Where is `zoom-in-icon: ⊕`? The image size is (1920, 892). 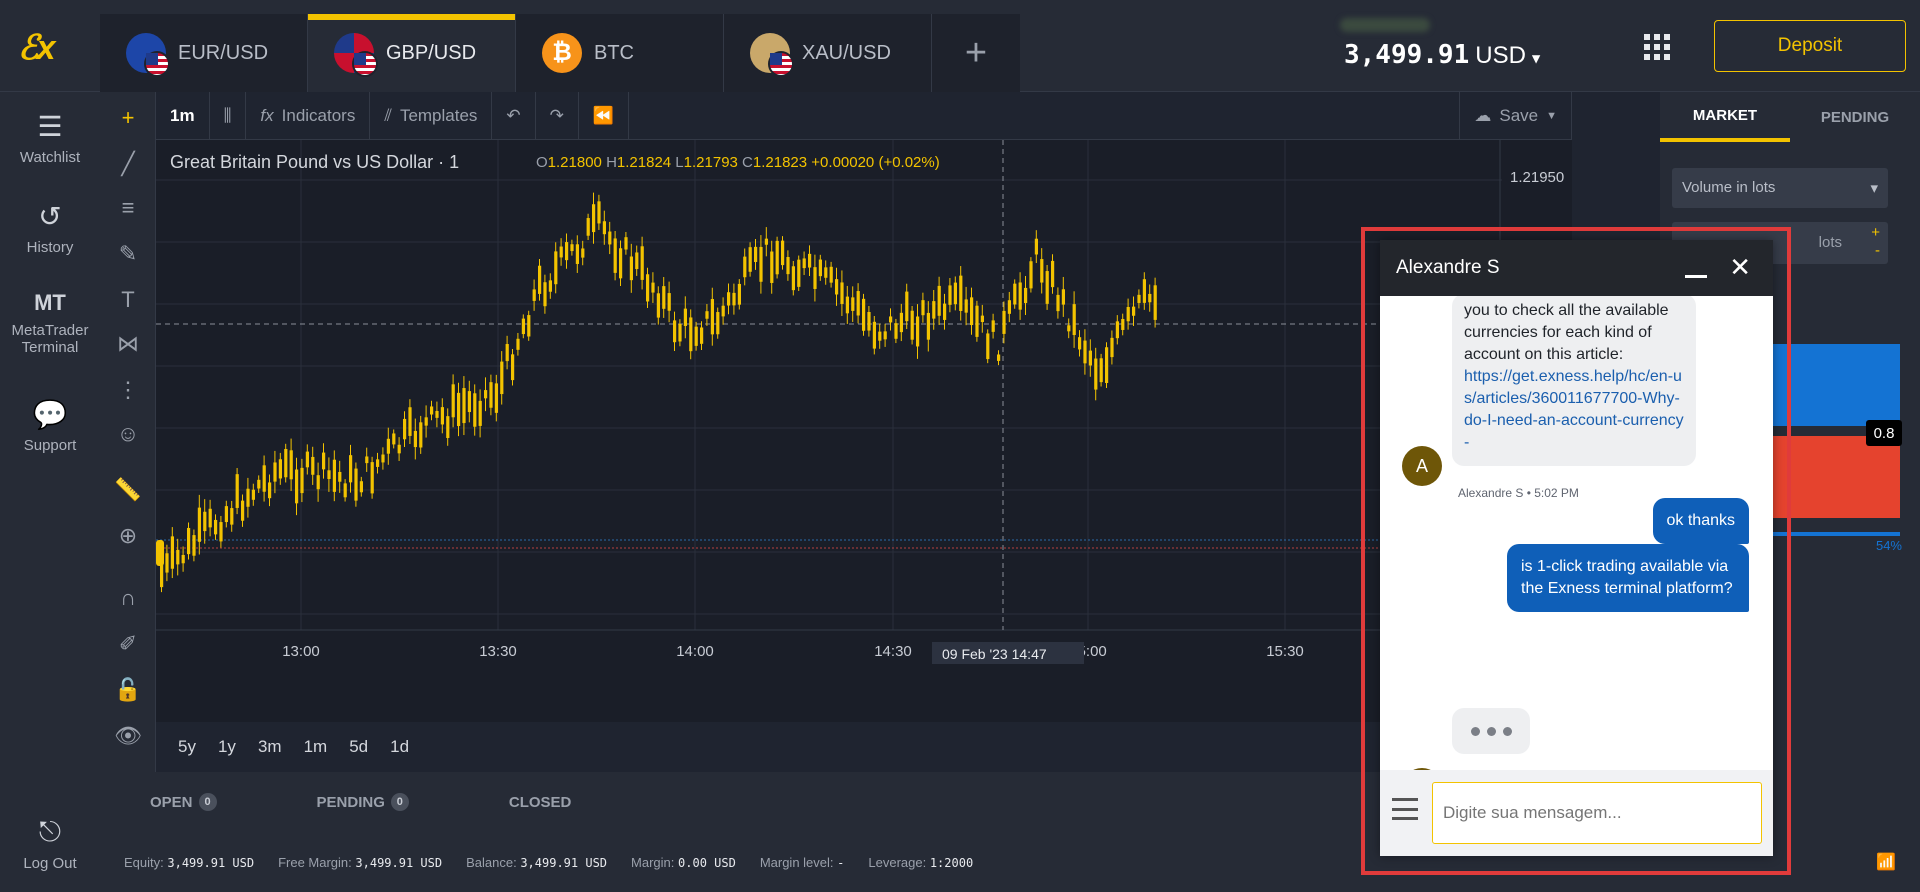
zoom-in-icon: ⊕ is located at coordinates (128, 536).